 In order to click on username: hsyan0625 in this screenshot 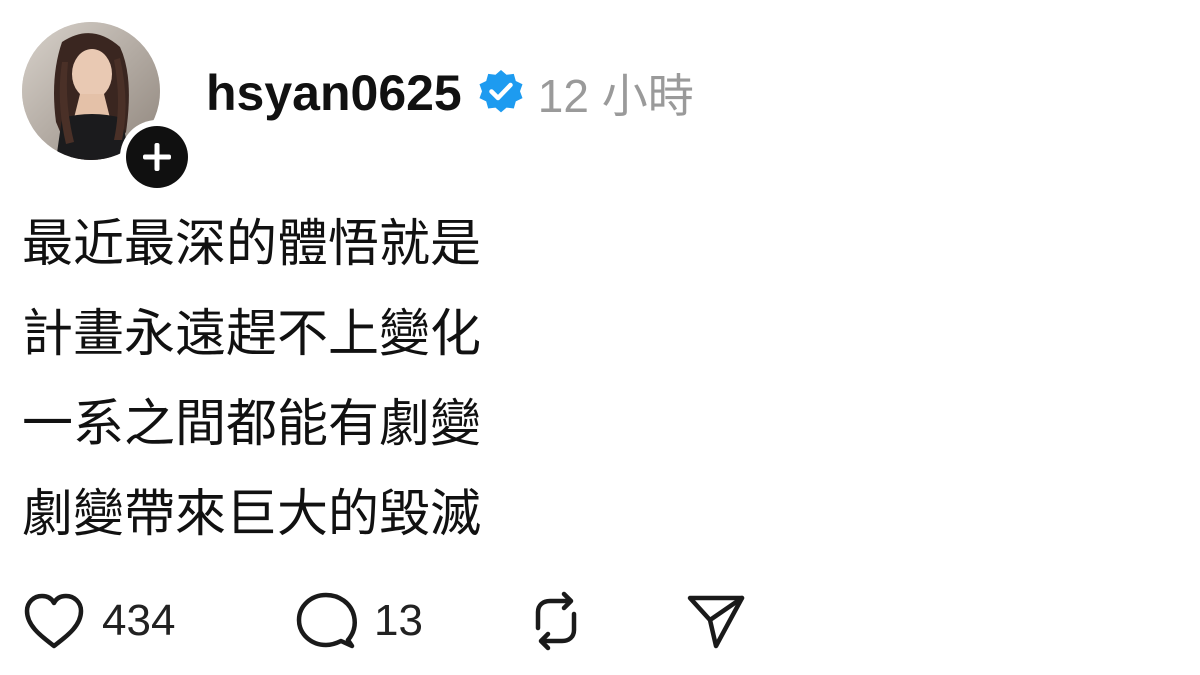, I will do `click(334, 93)`.